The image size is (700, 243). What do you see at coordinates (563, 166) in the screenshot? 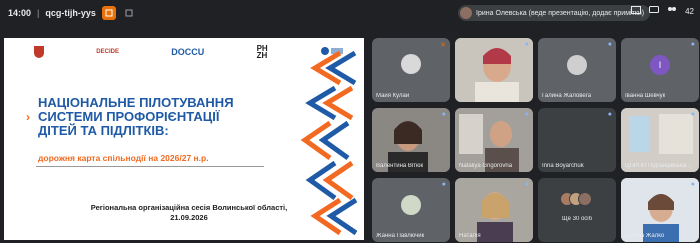
I see `participant-name: Inna Boyarchuk` at bounding box center [563, 166].